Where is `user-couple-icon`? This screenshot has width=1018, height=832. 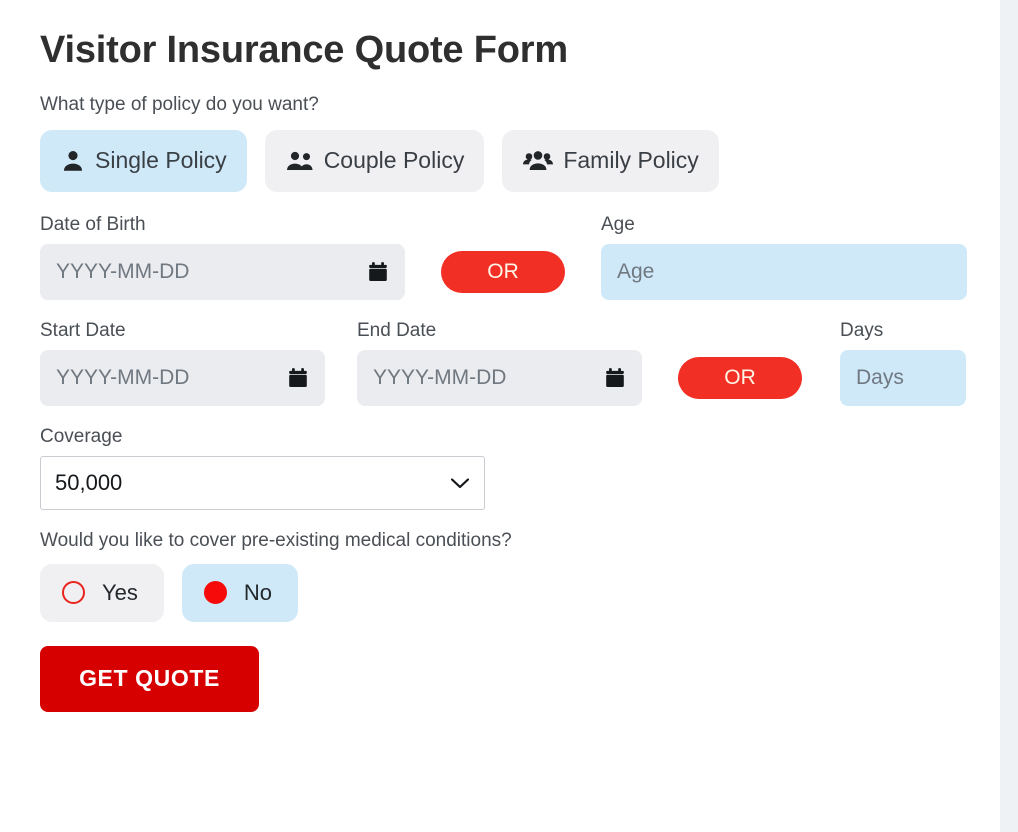 user-couple-icon is located at coordinates (300, 161).